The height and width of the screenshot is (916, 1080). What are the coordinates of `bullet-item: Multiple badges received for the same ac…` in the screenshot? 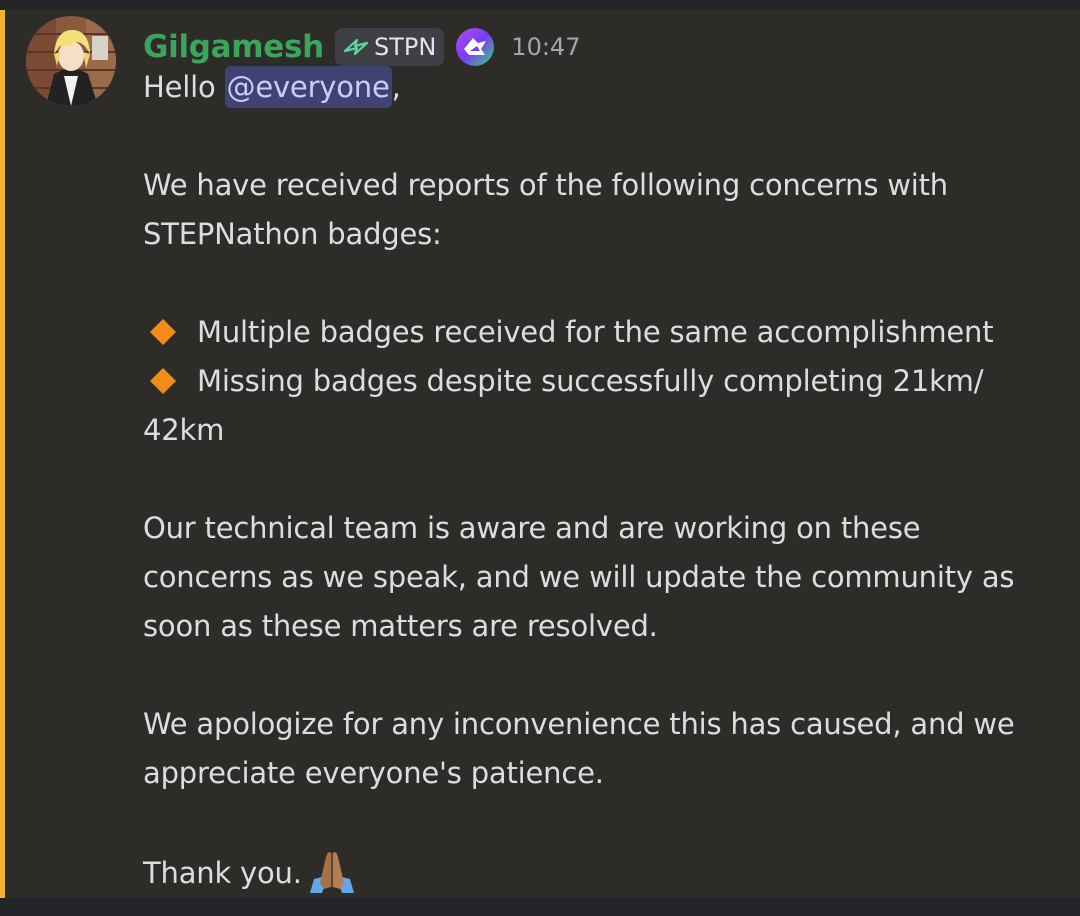 It's located at (603, 332).